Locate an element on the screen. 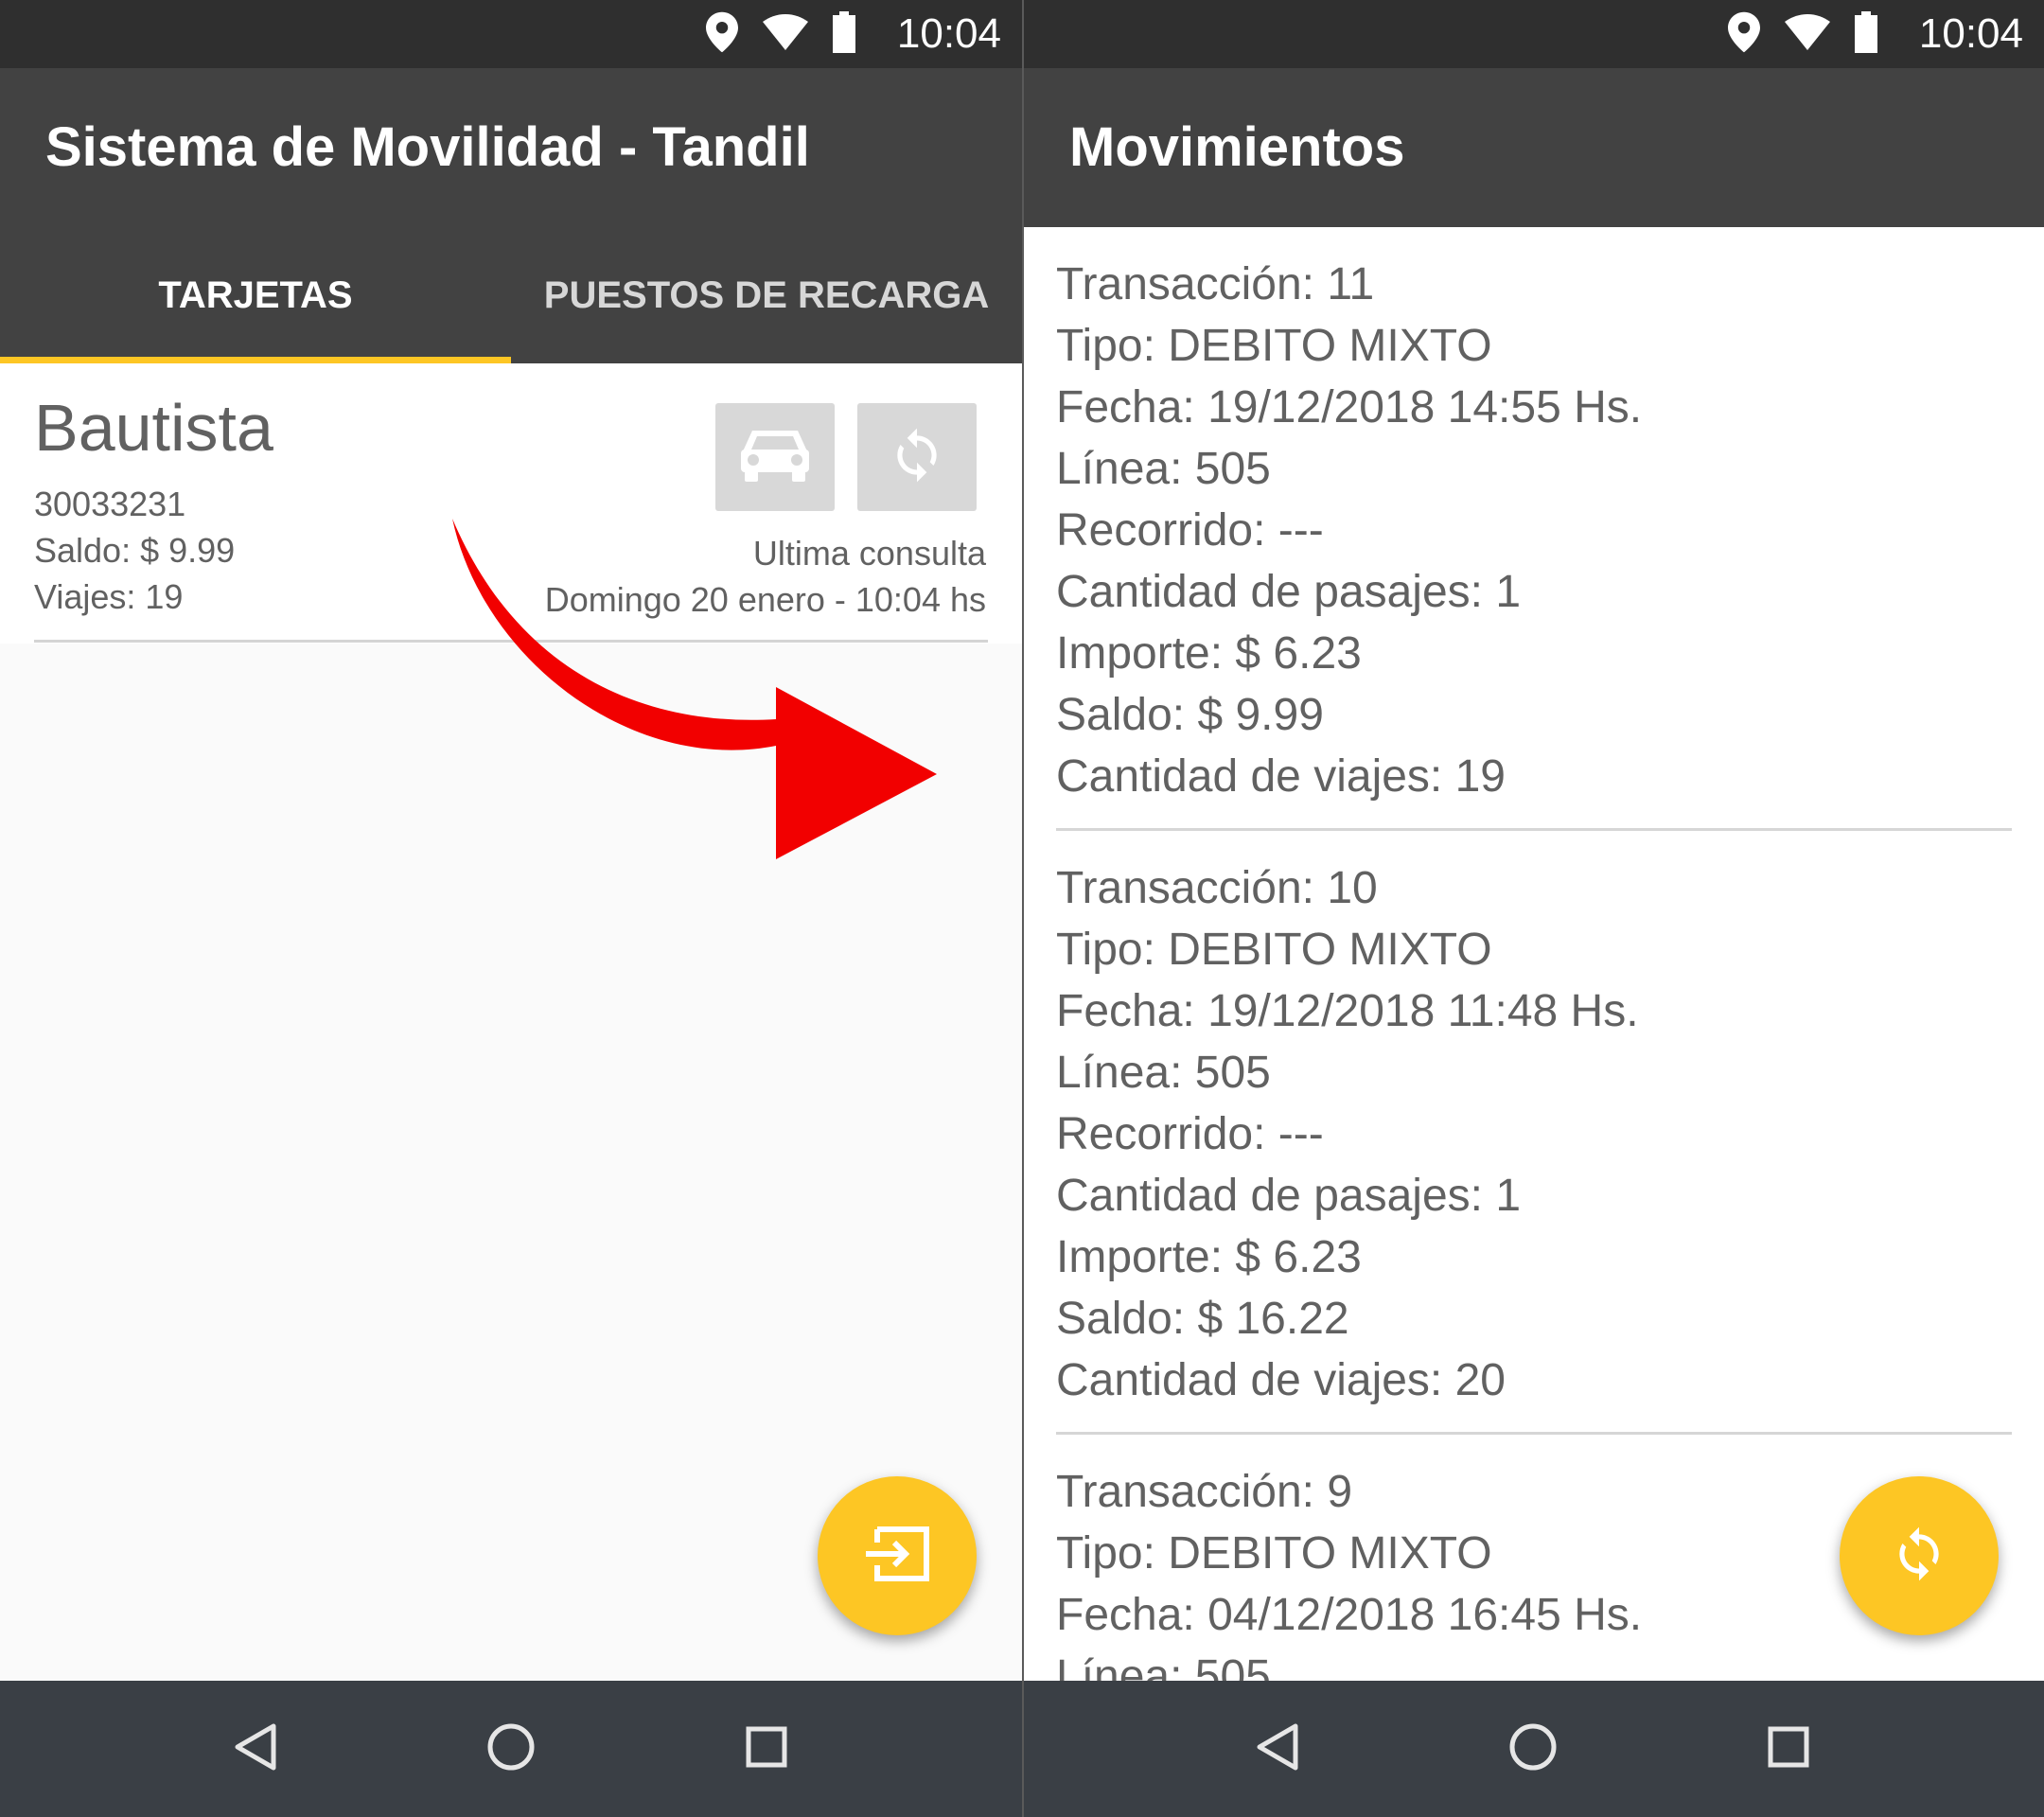  transaction-date: Fecha: 19/12/2018 11:48 Hs. is located at coordinates (1347, 1011).